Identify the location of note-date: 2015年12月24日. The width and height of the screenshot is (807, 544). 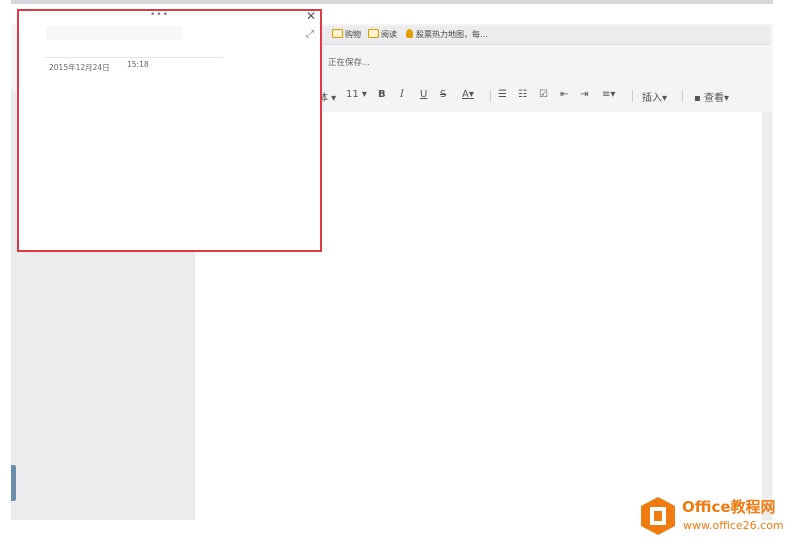
(79, 67).